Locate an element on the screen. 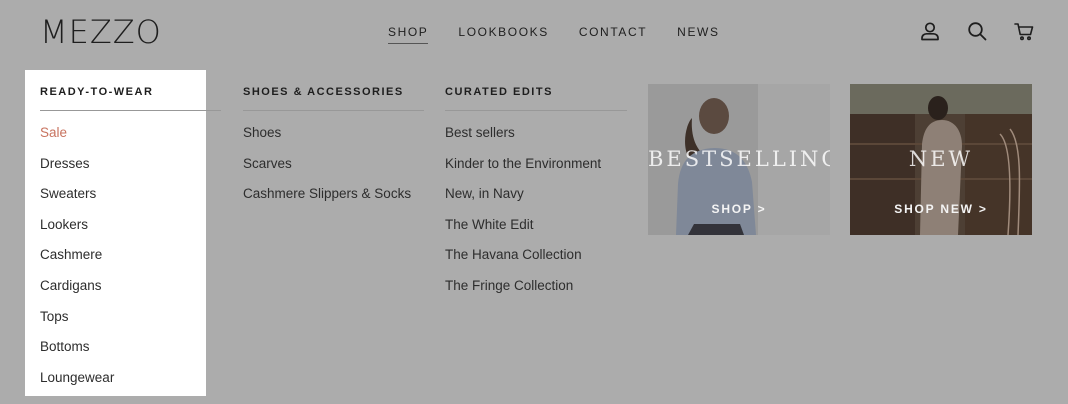 This screenshot has width=1068, height=404. menu-item-lookers: Lookers is located at coordinates (130, 230).